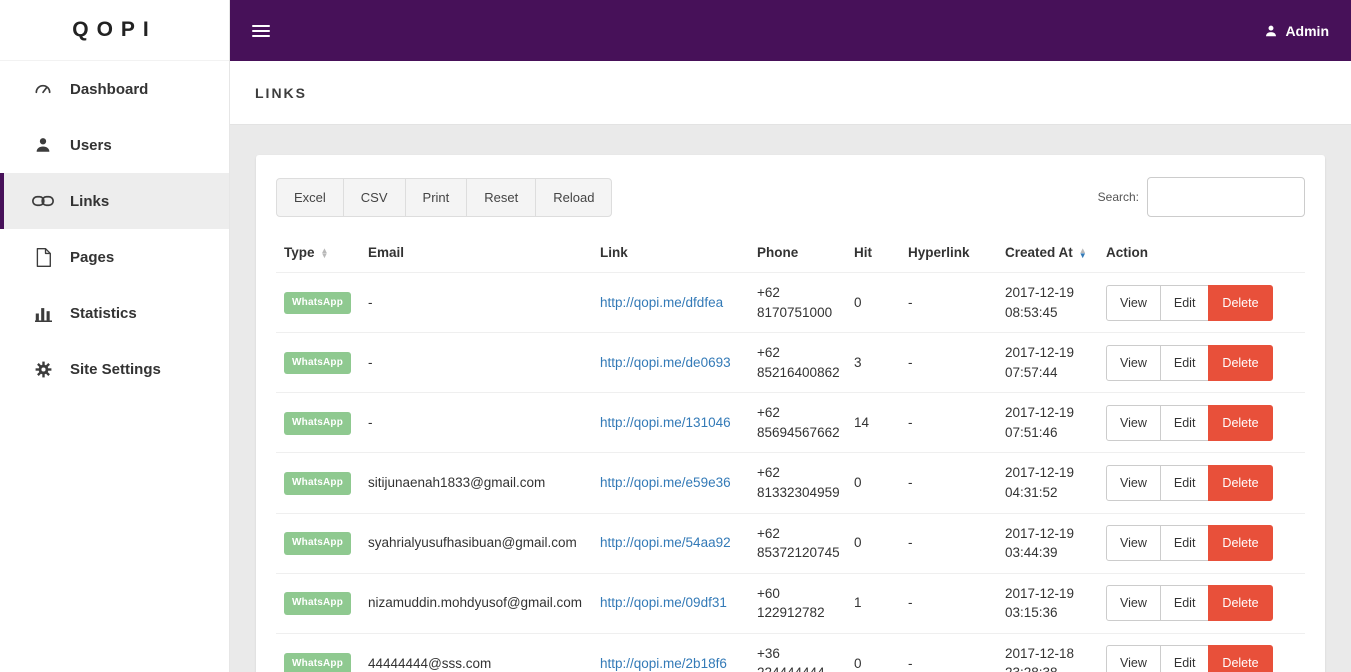 This screenshot has height=672, width=1351. What do you see at coordinates (261, 31) in the screenshot?
I see `hamburger-menu-icon` at bounding box center [261, 31].